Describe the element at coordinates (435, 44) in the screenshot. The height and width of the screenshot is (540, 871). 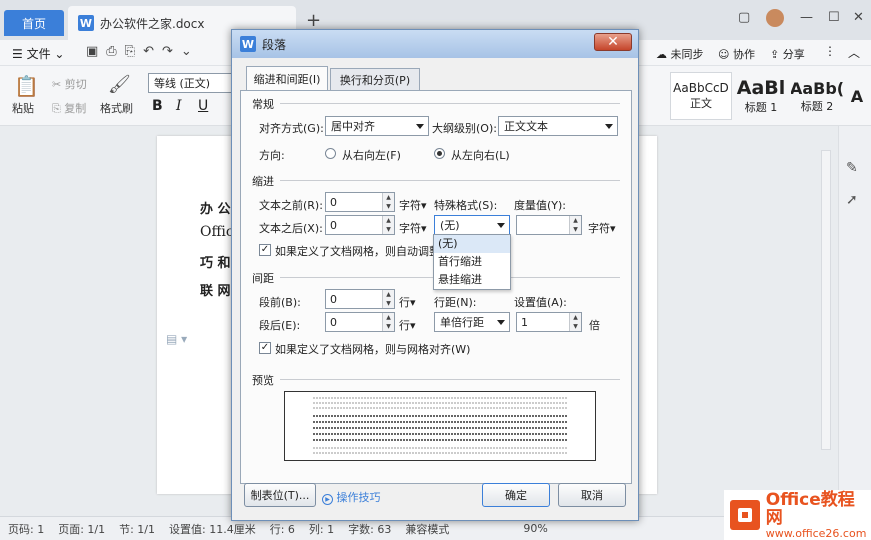
I see `dialog-titlebar: W 段落` at that location.